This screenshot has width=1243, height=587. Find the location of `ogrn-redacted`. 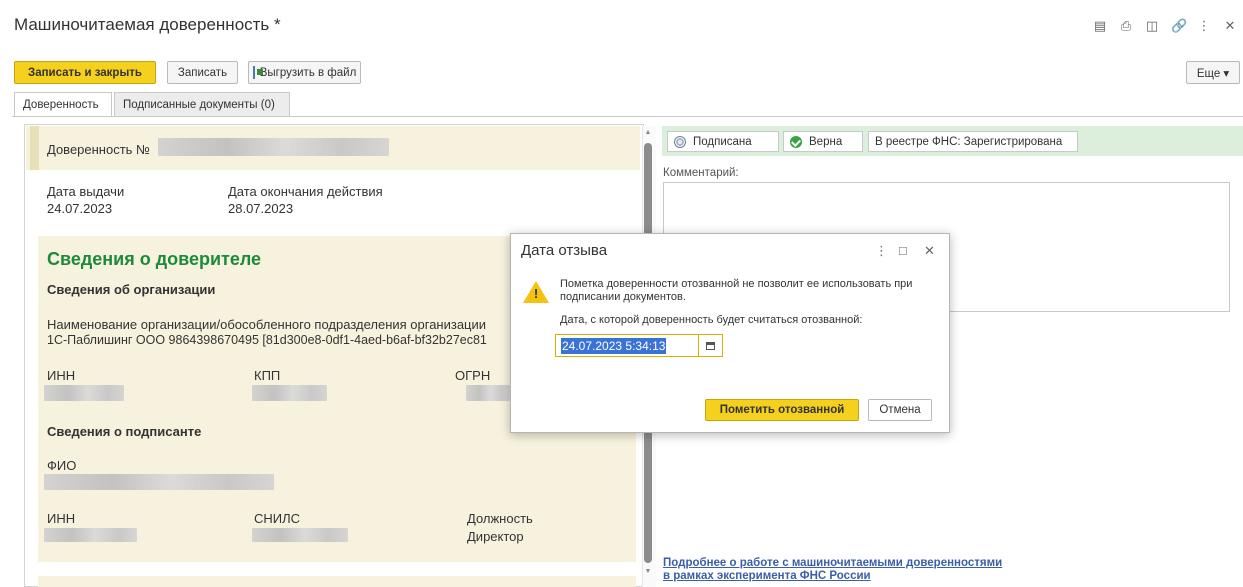

ogrn-redacted is located at coordinates (488, 393).